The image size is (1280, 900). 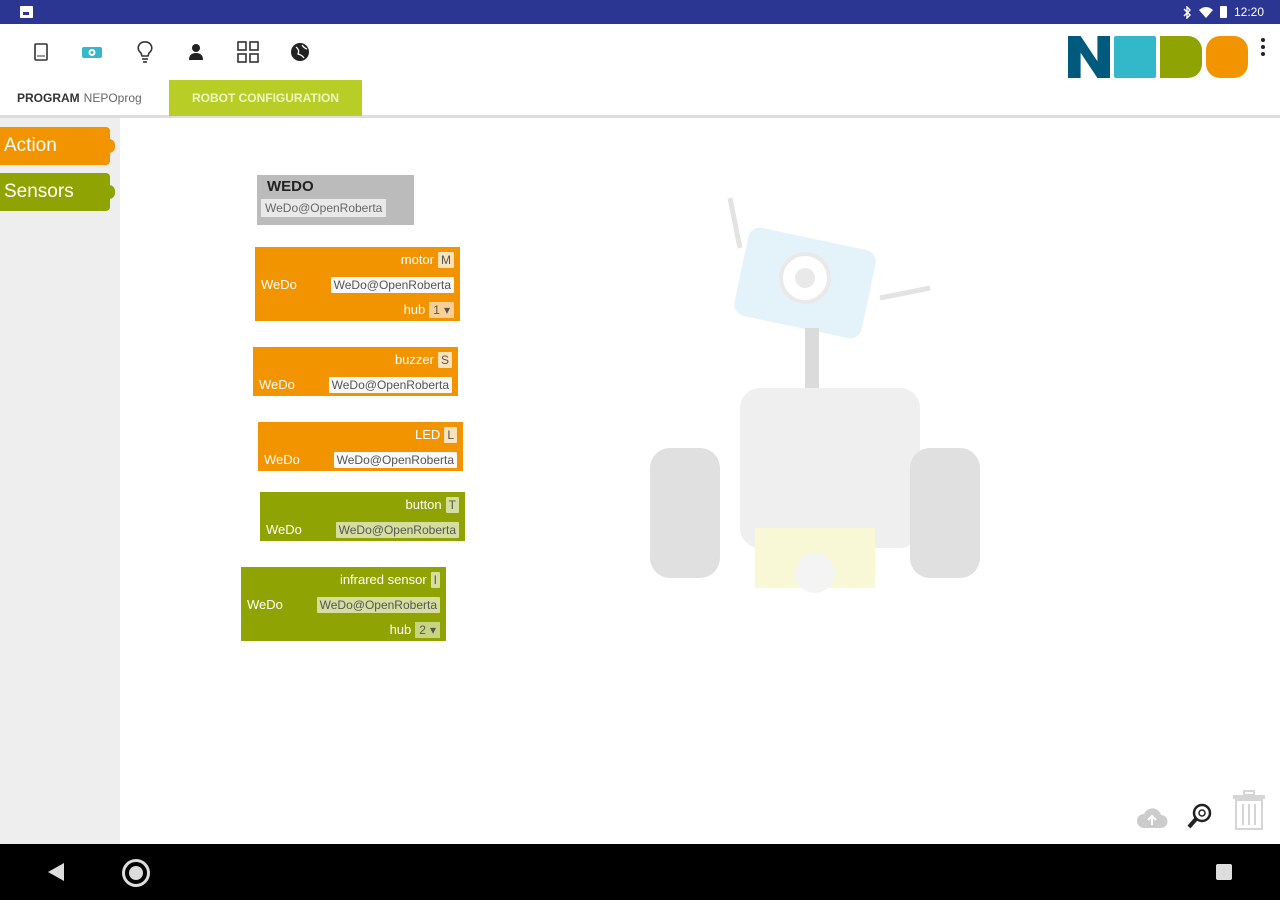 What do you see at coordinates (414, 359) in the screenshot?
I see `buzzer-block-label: buzzer` at bounding box center [414, 359].